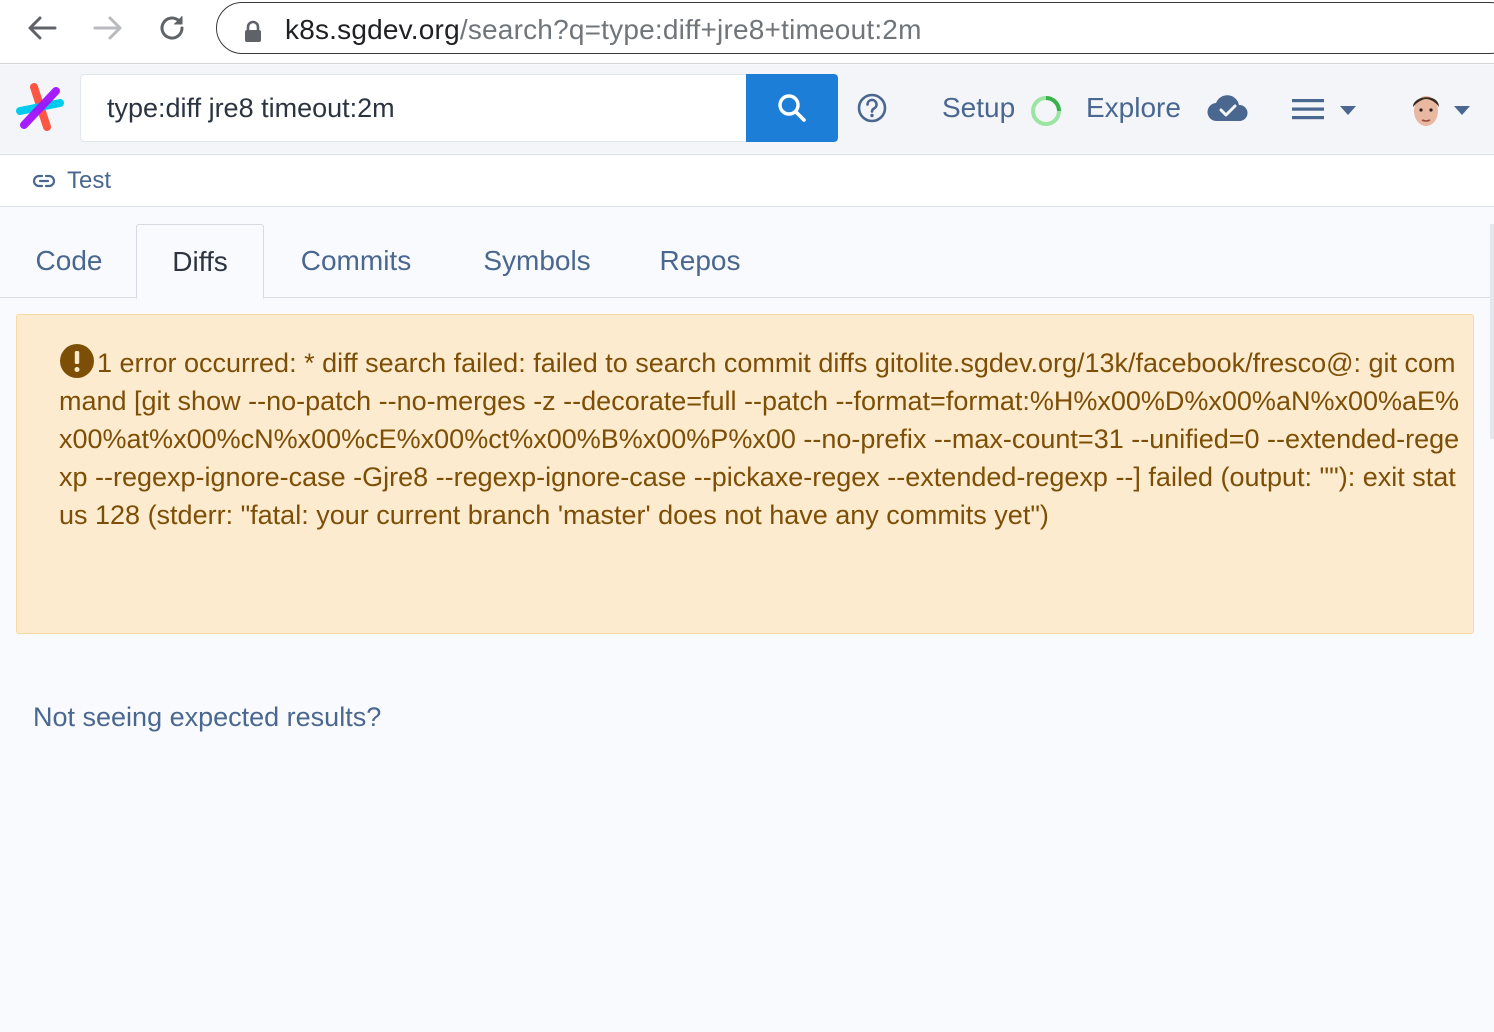  I want to click on arrow-left-icon, so click(42, 28).